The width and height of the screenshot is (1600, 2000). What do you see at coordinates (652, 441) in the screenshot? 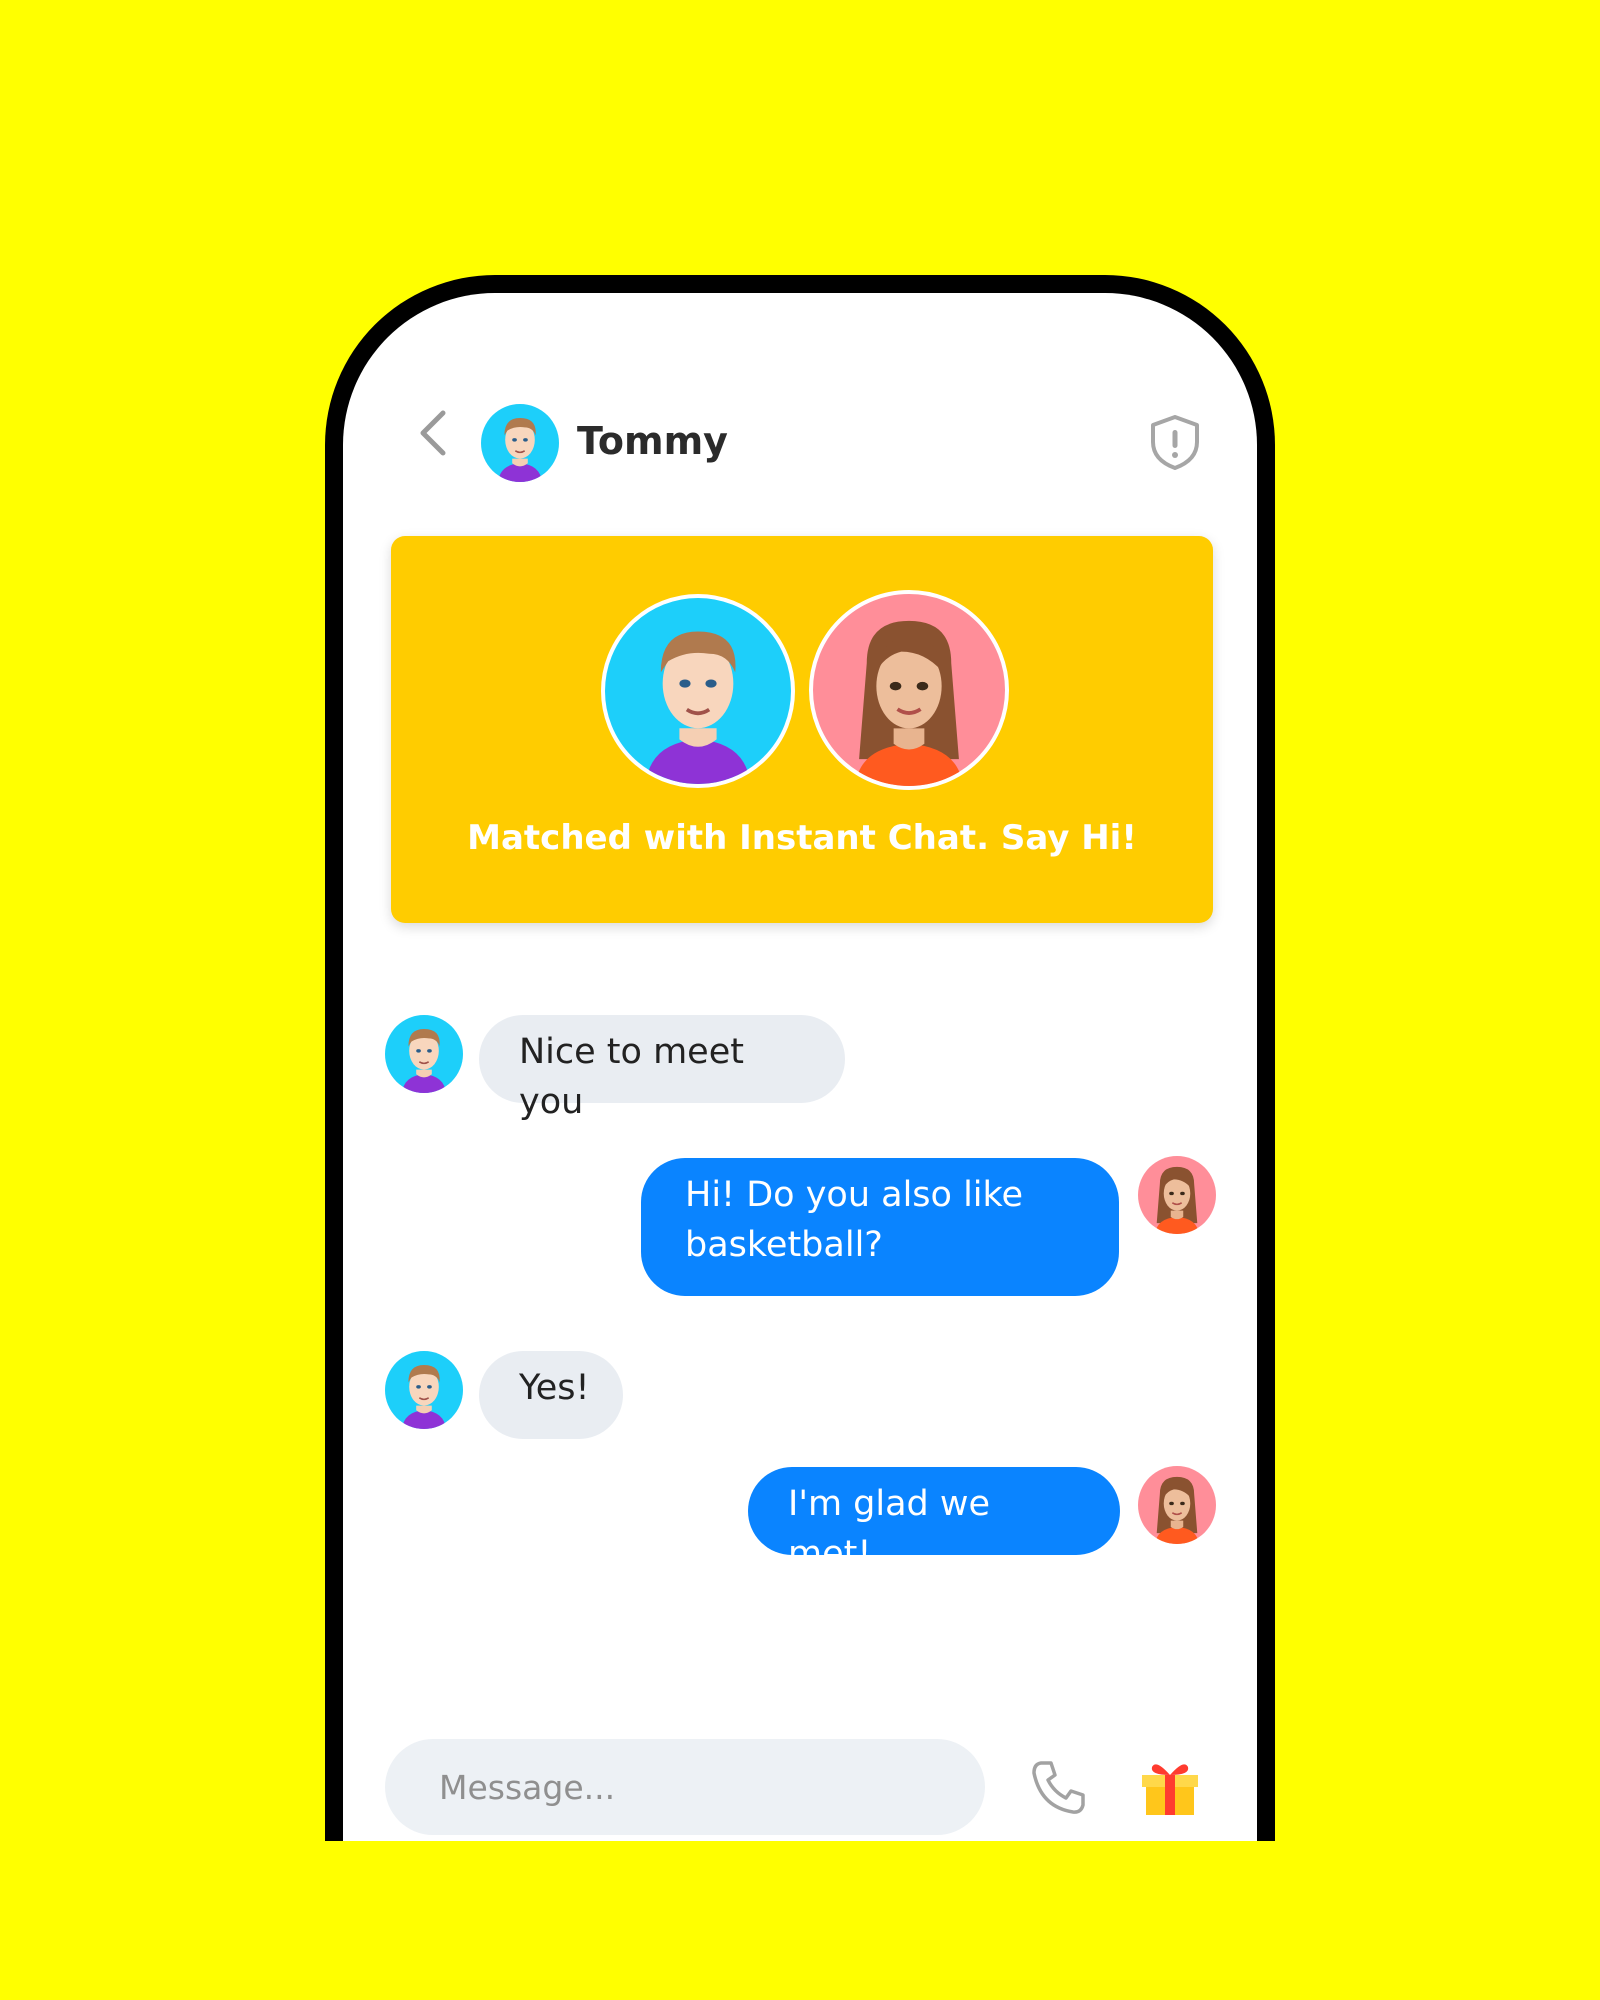
I see `contact-name: Tommy` at bounding box center [652, 441].